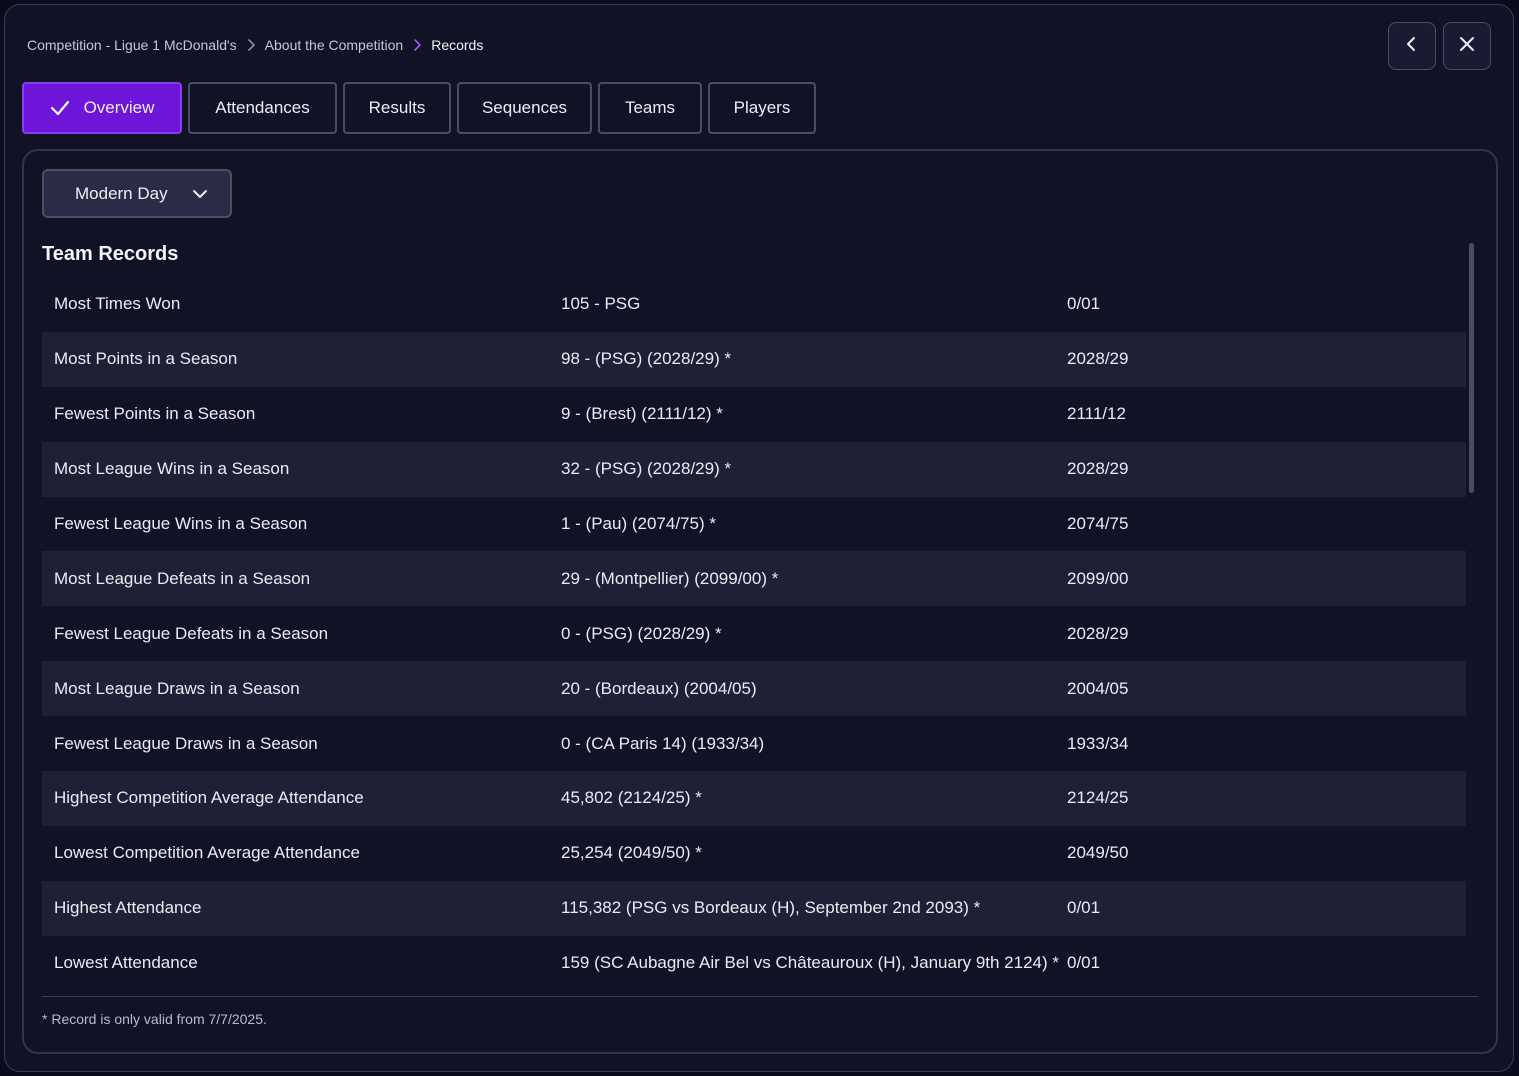 This screenshot has width=1519, height=1076. Describe the element at coordinates (631, 798) in the screenshot. I see `record-value: 45,802 (2124/25) *` at that location.